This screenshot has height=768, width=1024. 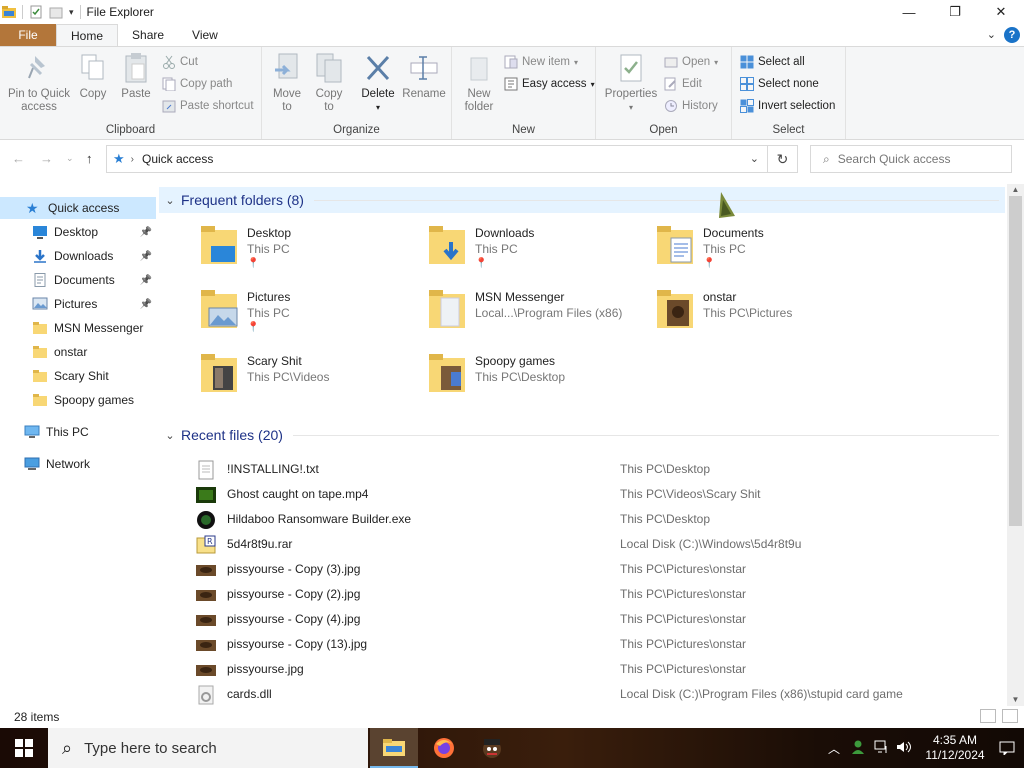 I want to click on copy-button: Copy, so click(x=93, y=76).